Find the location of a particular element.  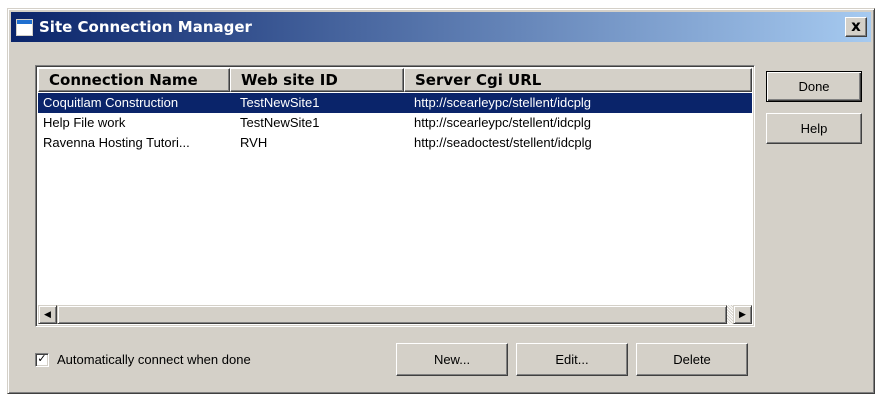

delete-button: Delete is located at coordinates (692, 359).